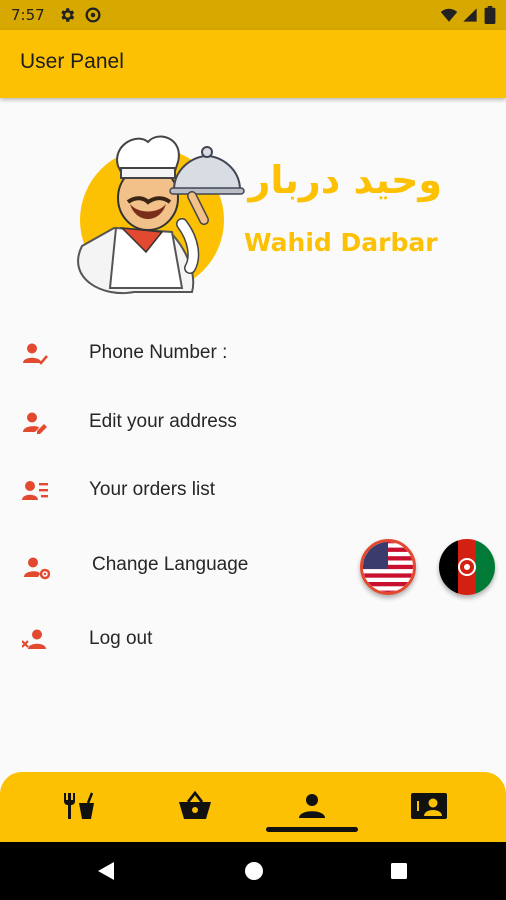 The image size is (506, 900). I want to click on menu-item-label: Change Language, so click(170, 564).